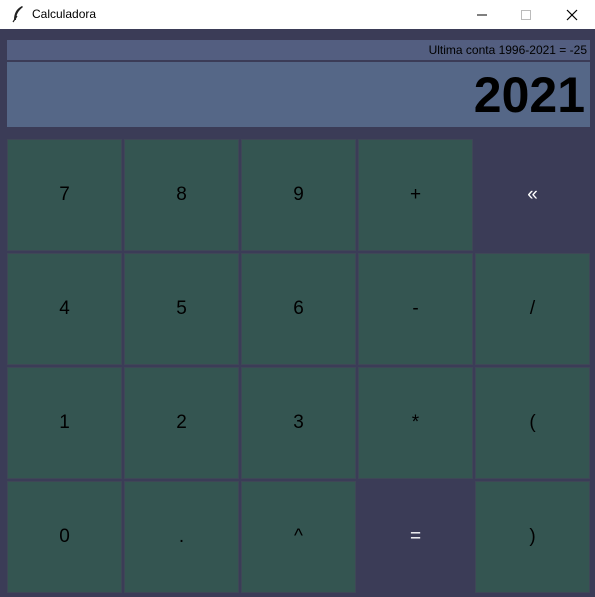 The height and width of the screenshot is (597, 595). Describe the element at coordinates (415, 537) in the screenshot. I see `key-equals: =` at that location.